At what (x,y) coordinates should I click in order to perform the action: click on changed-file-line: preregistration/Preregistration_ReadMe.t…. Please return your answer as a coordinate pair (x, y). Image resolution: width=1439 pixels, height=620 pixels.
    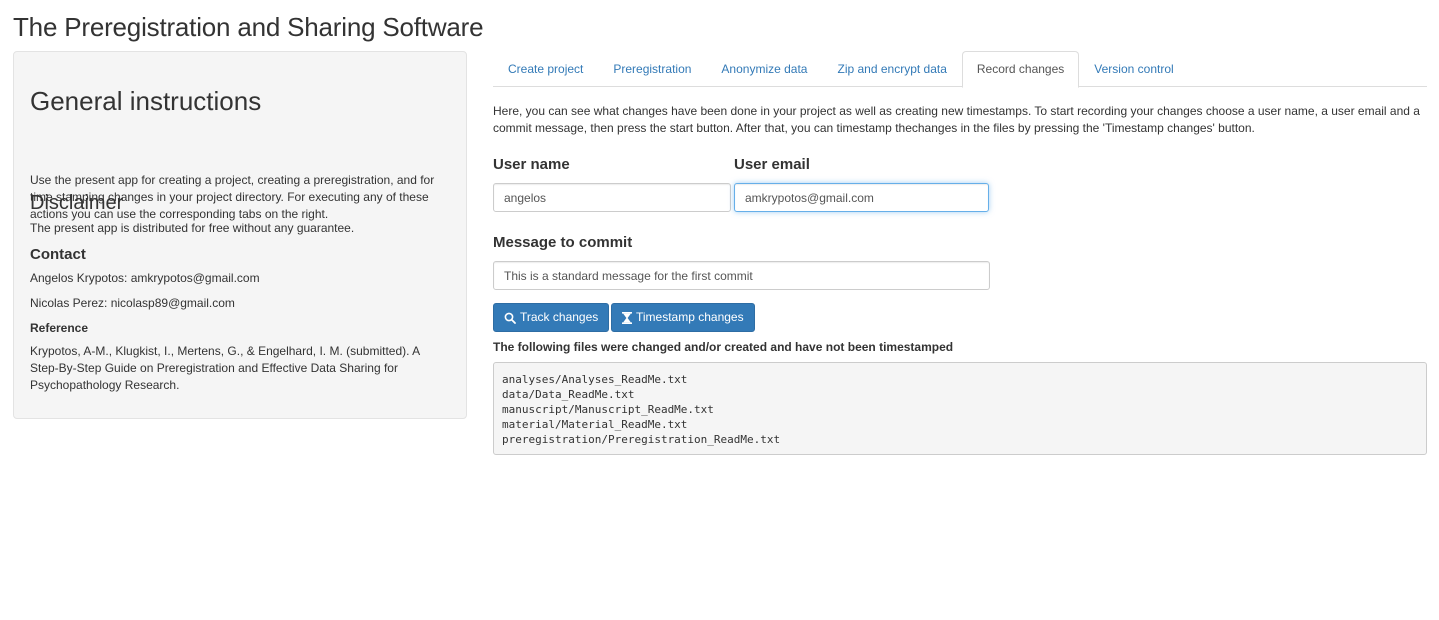
    Looking at the image, I should click on (641, 439).